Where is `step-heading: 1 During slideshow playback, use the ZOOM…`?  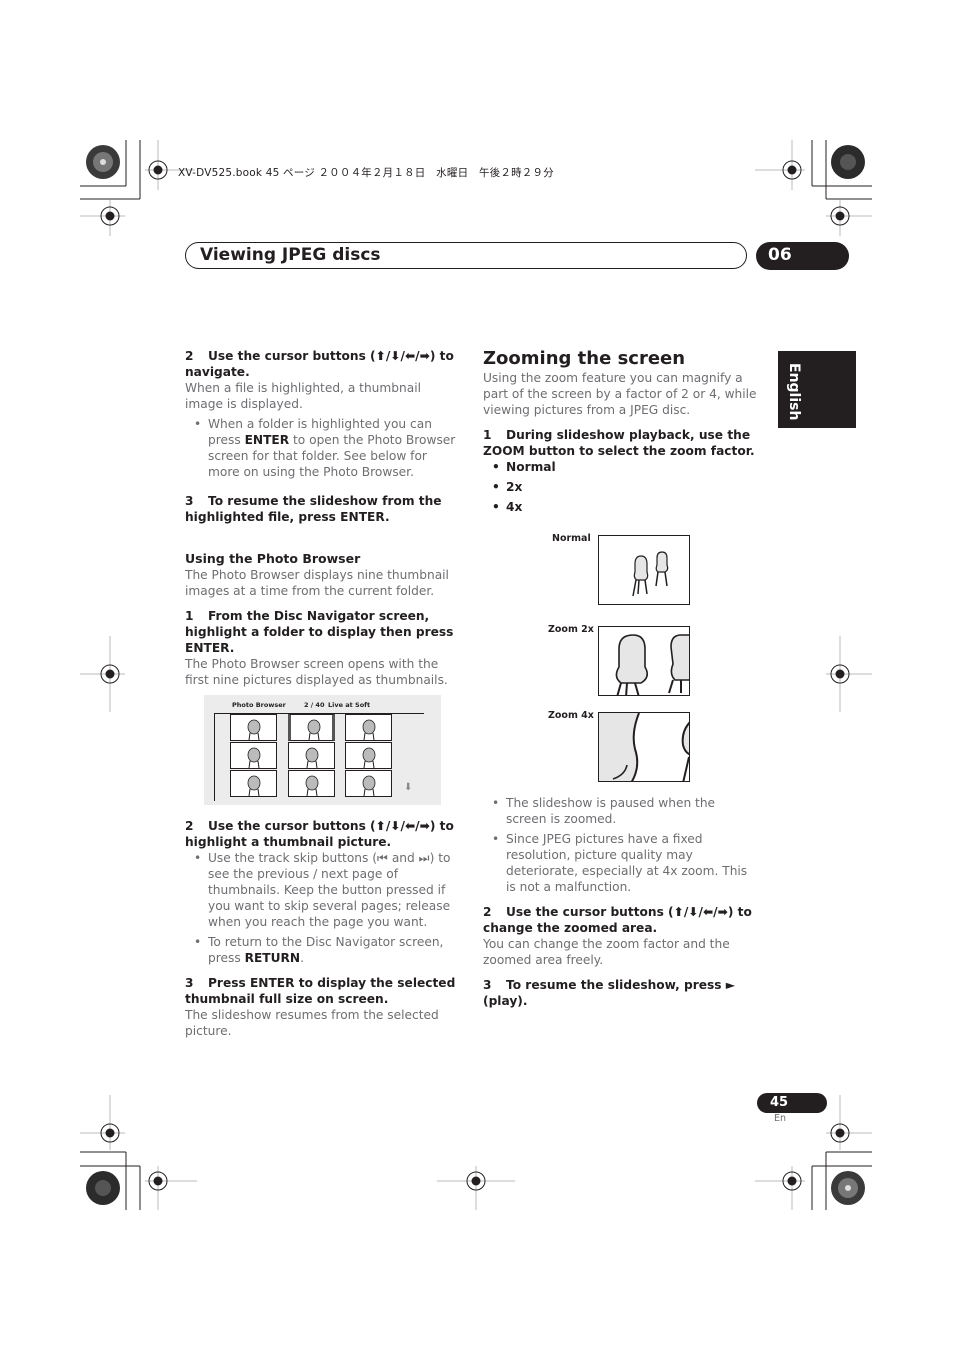
step-heading: 1 During slideshow playback, use the ZOOM… is located at coordinates (619, 443).